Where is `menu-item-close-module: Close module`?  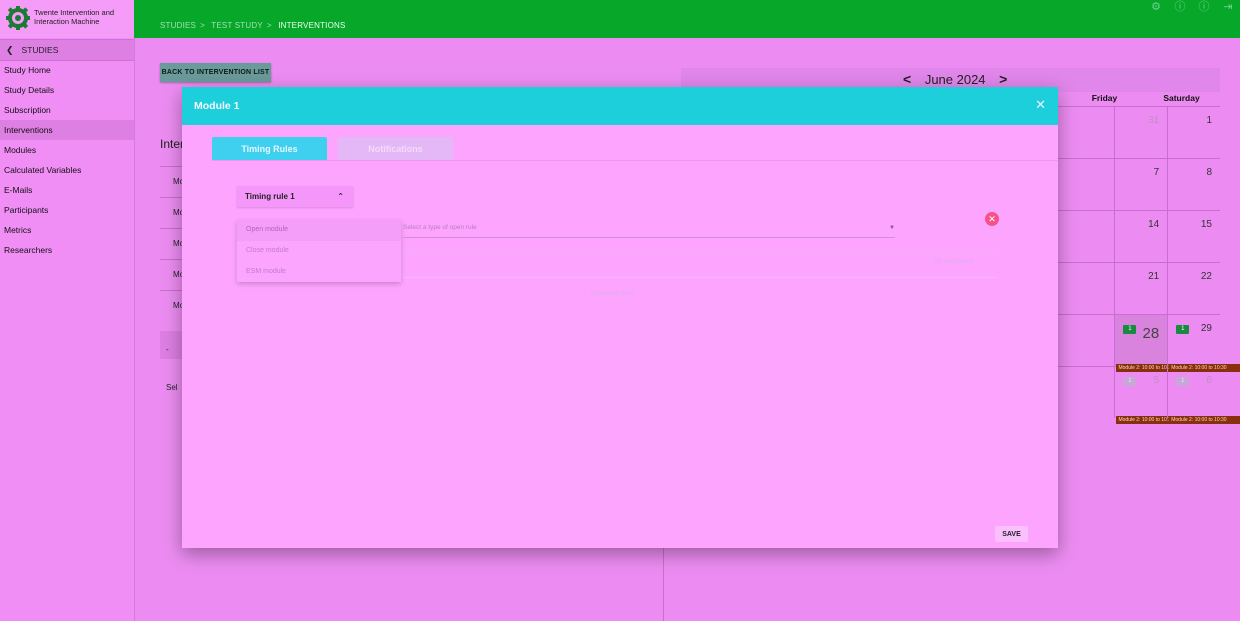 menu-item-close-module: Close module is located at coordinates (319, 251).